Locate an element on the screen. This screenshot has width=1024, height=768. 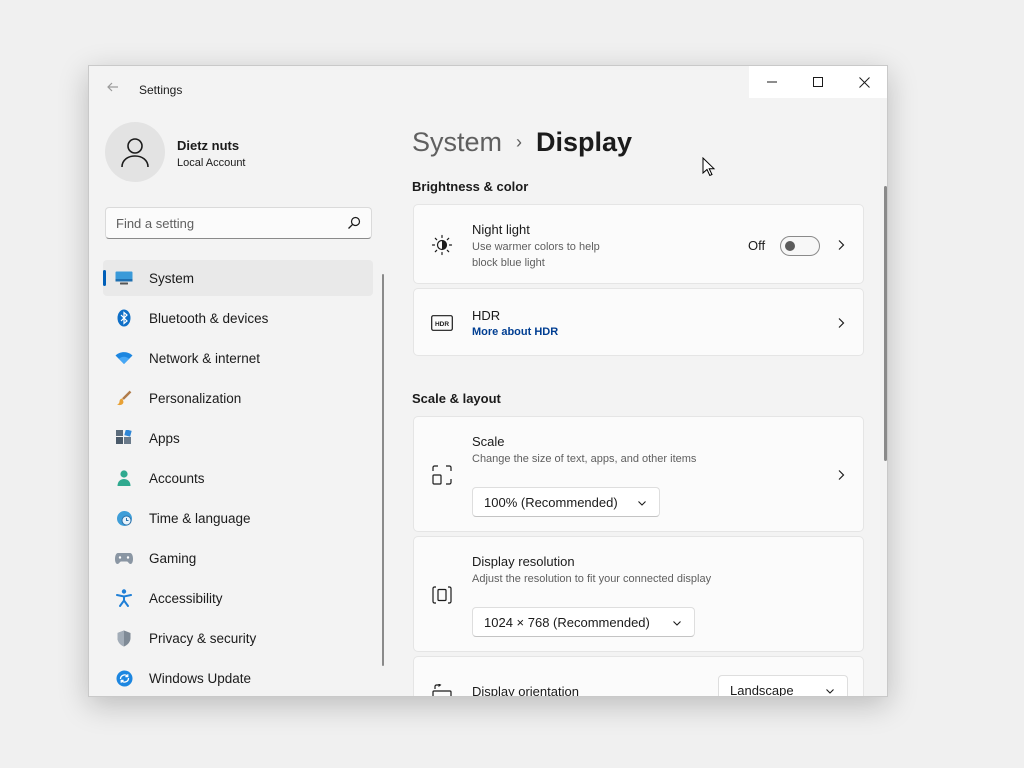
avatar is located at coordinates (135, 152).